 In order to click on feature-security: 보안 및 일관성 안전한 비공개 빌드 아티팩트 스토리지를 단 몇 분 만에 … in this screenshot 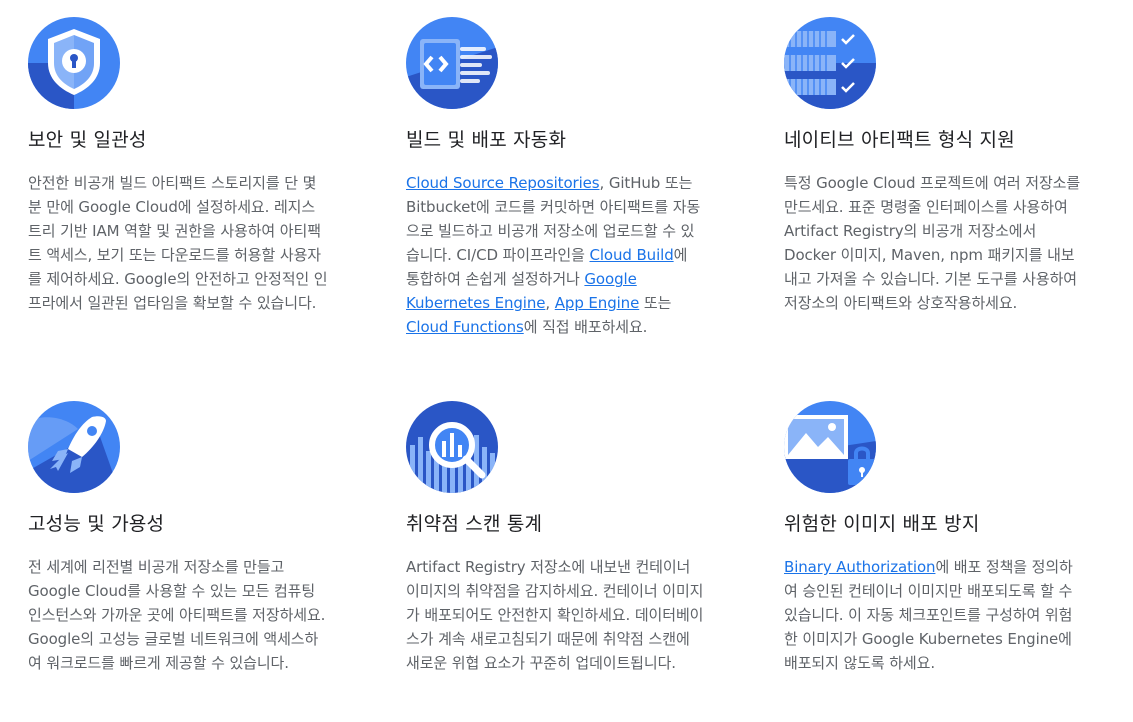, I will do `click(183, 164)`.